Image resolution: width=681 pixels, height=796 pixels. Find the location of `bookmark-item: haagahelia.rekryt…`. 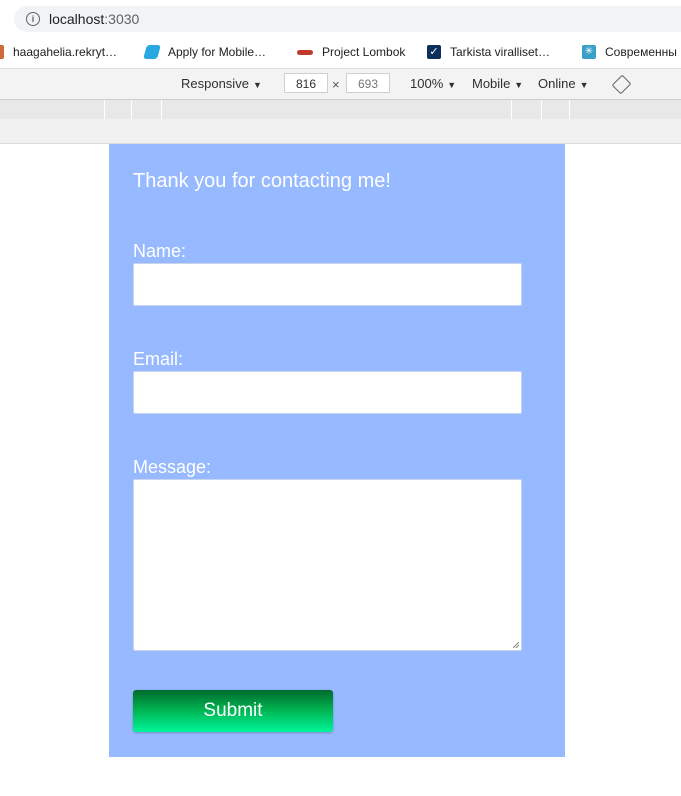

bookmark-item: haagahelia.rekryt… is located at coordinates (58, 52).